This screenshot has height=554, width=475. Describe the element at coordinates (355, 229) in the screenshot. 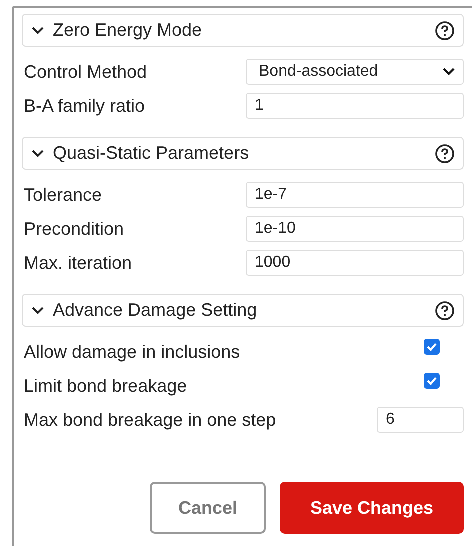

I see `input-field: 1e-10` at that location.